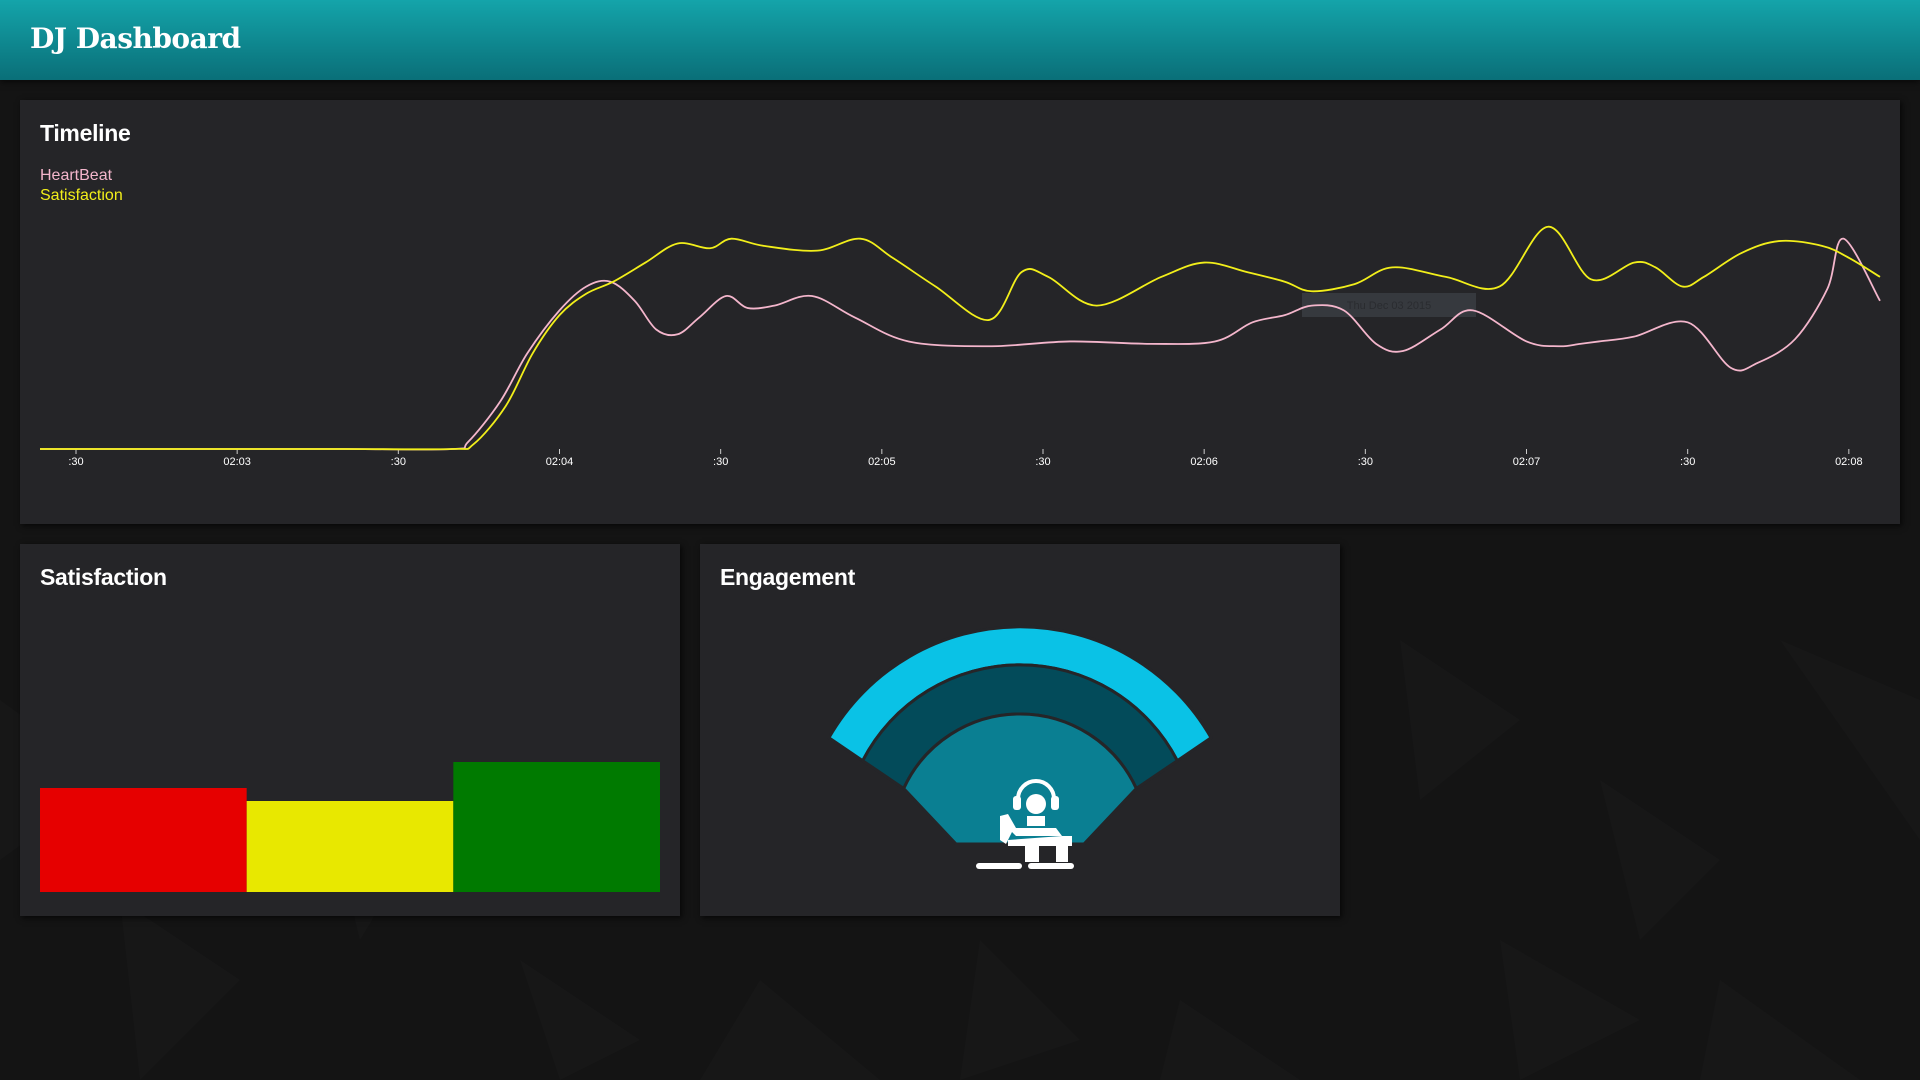  What do you see at coordinates (1020, 747) in the screenshot?
I see `engagement-gauge` at bounding box center [1020, 747].